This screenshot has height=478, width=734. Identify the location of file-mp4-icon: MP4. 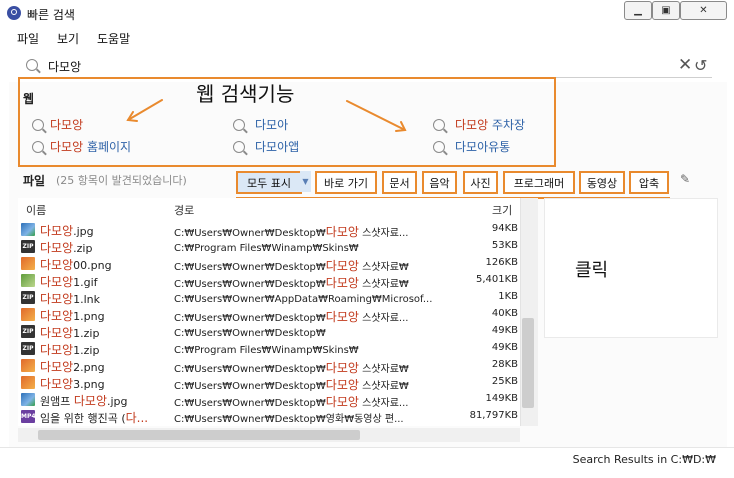
(28, 416).